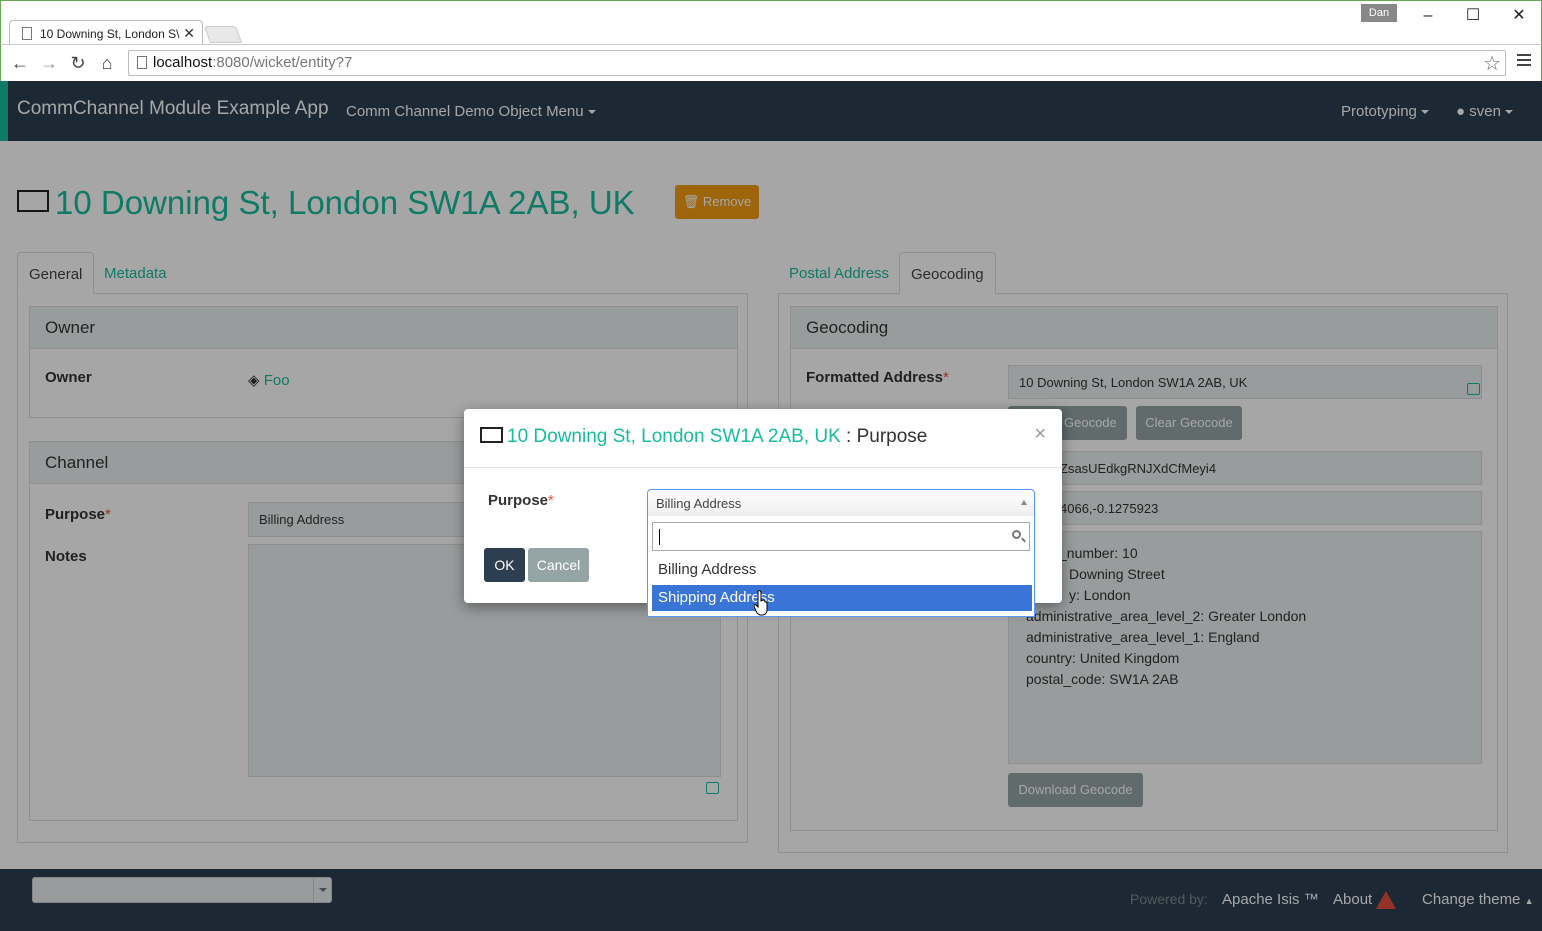  What do you see at coordinates (504, 565) in the screenshot?
I see `ok-button: OK` at bounding box center [504, 565].